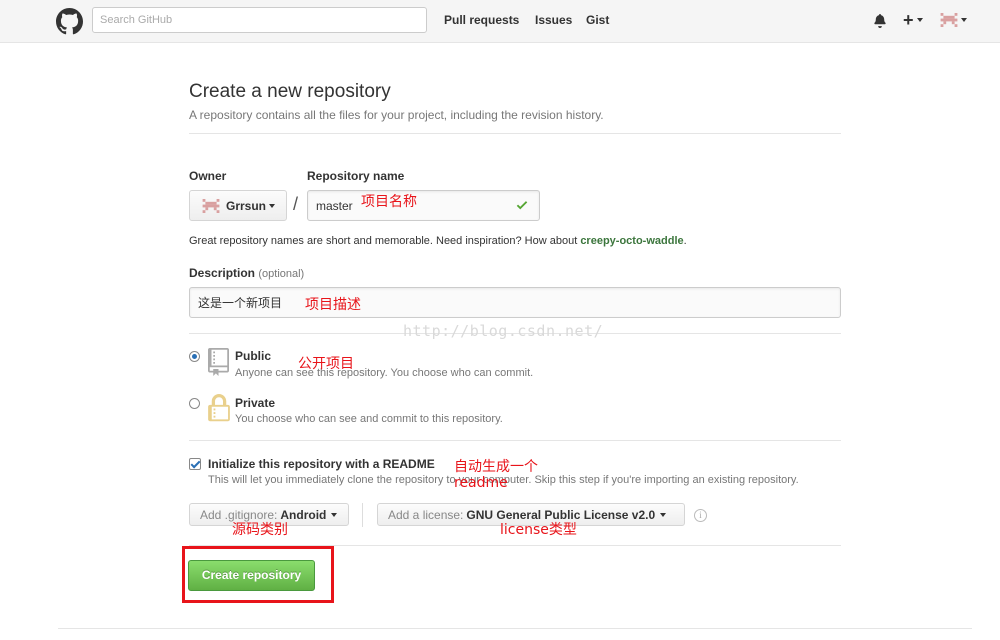 This screenshot has width=1000, height=640. Describe the element at coordinates (631, 241) in the screenshot. I see `name-suggestion: creepy-octo-waddle` at that location.